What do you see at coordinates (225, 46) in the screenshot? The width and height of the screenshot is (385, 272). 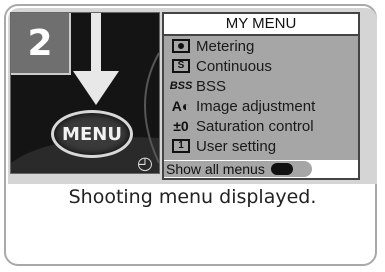 I see `menu-item-label: Metering` at bounding box center [225, 46].